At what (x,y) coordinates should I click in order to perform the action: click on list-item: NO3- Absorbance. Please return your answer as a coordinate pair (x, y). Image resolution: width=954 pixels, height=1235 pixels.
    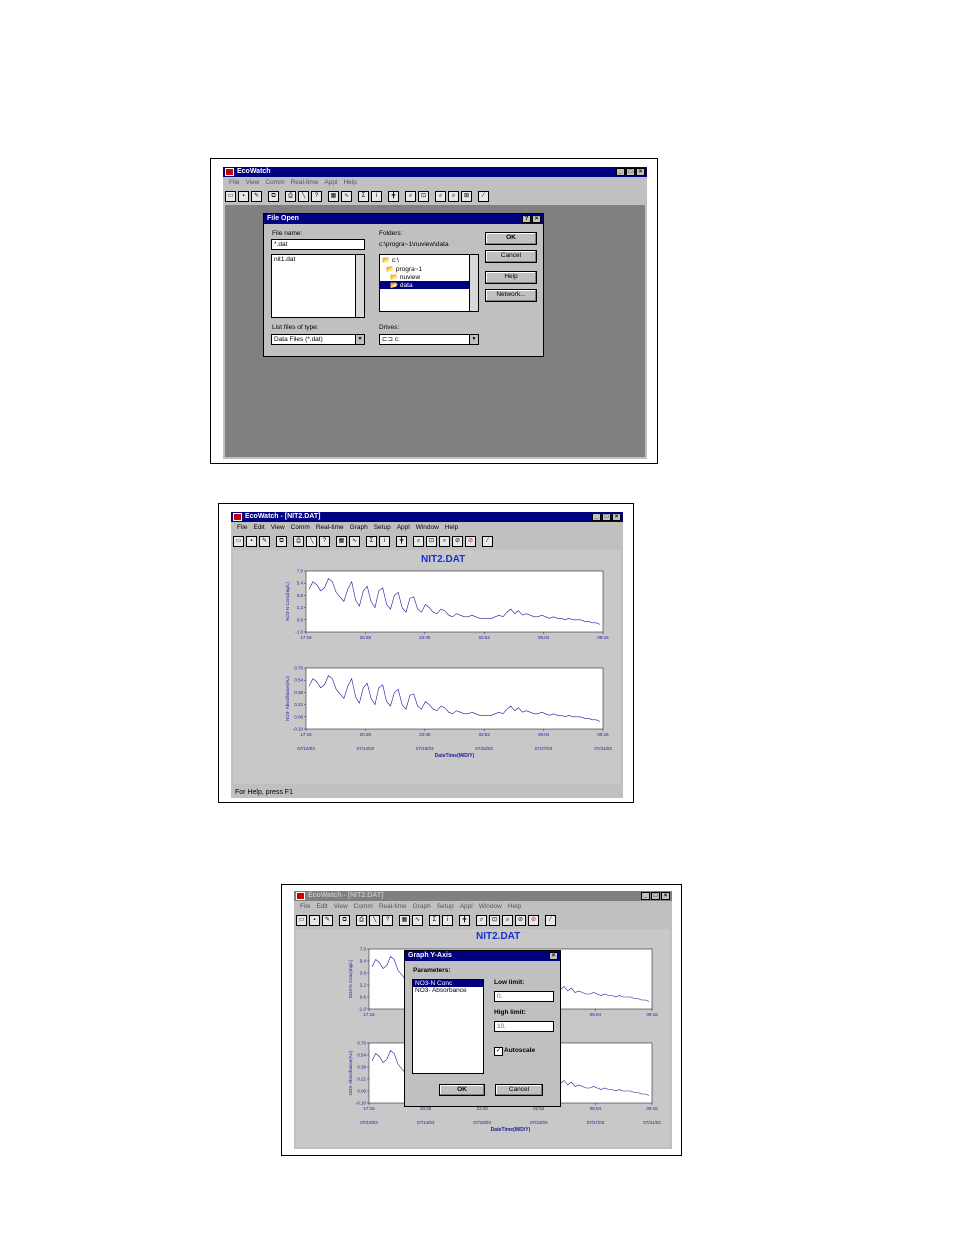
    Looking at the image, I should click on (448, 990).